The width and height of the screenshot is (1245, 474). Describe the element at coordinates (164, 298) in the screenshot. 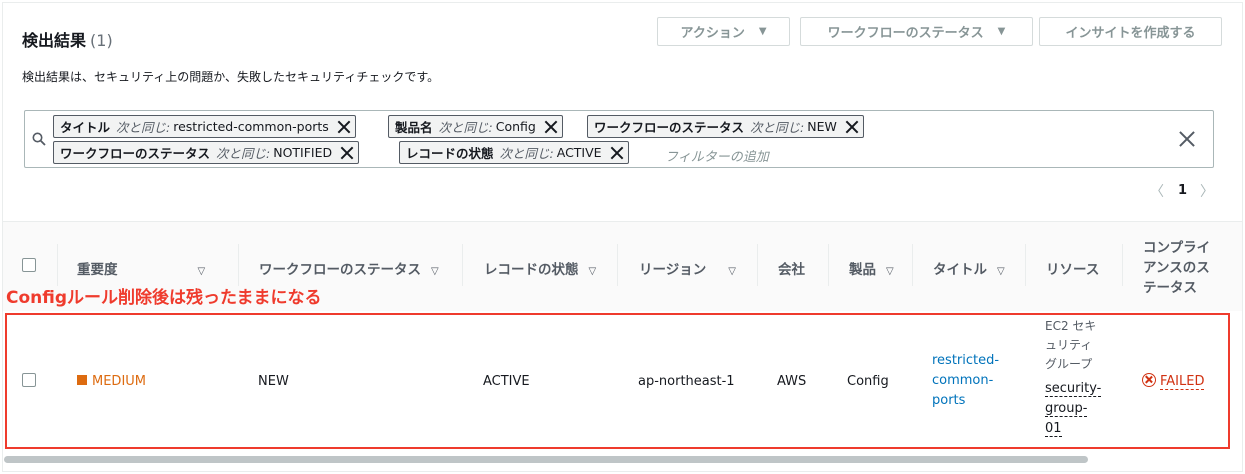

I see `annotation-callout: Configルール削除後は残ったままになる` at that location.